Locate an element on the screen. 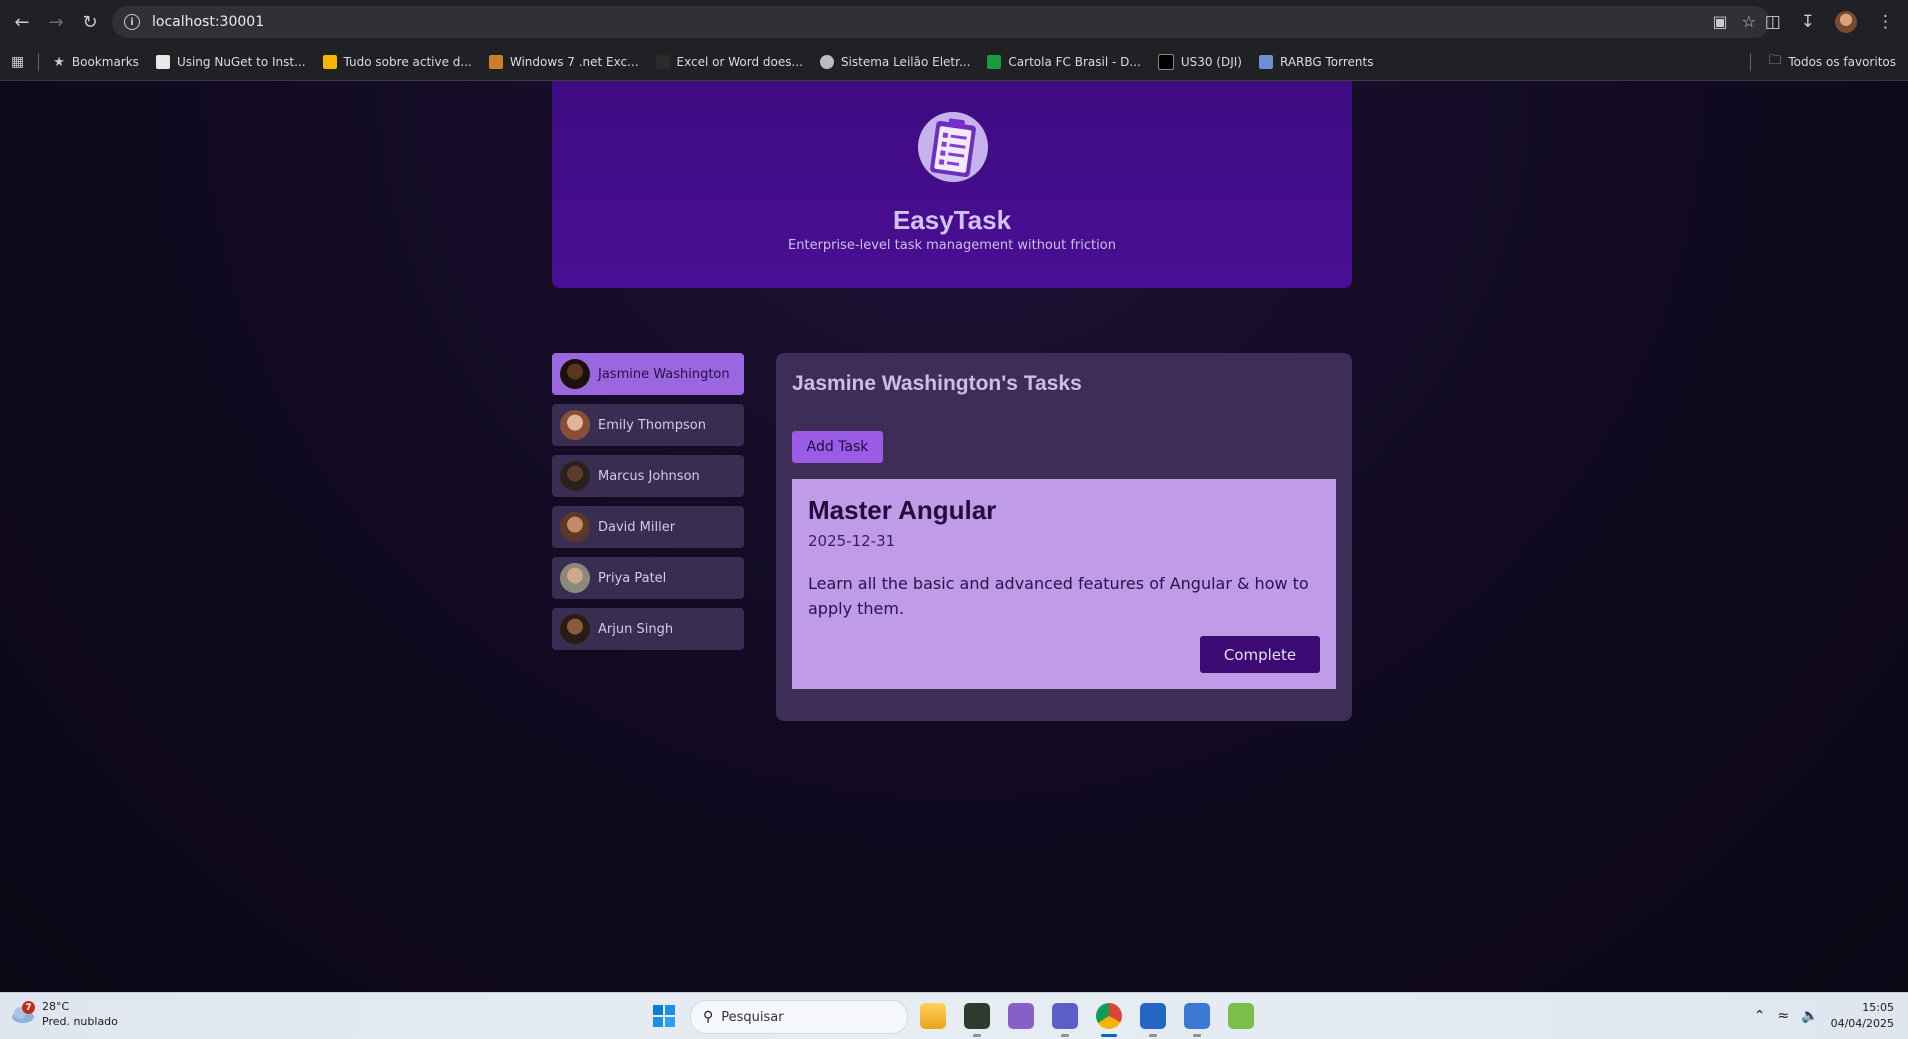 This screenshot has height=1039, width=1908. translate-icon: ▣ is located at coordinates (1720, 21).